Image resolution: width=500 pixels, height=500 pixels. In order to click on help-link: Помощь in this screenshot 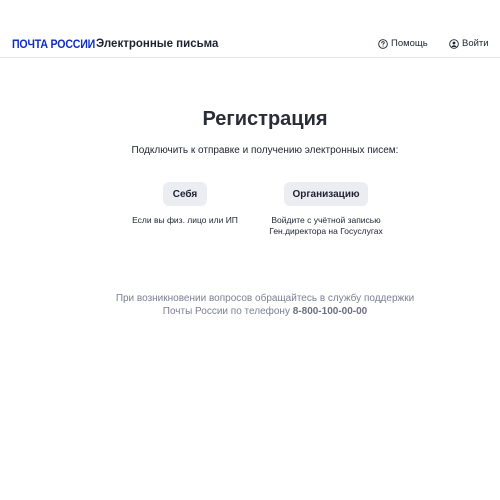, I will do `click(403, 43)`.